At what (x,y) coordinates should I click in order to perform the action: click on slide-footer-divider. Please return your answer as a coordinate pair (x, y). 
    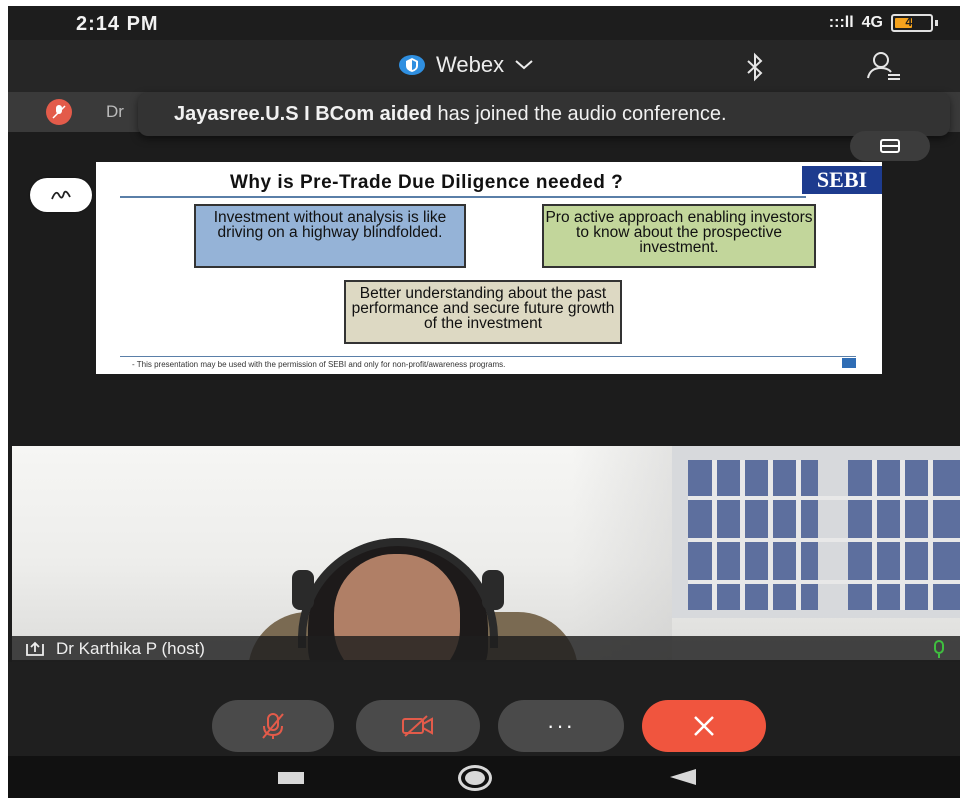
    Looking at the image, I should click on (488, 356).